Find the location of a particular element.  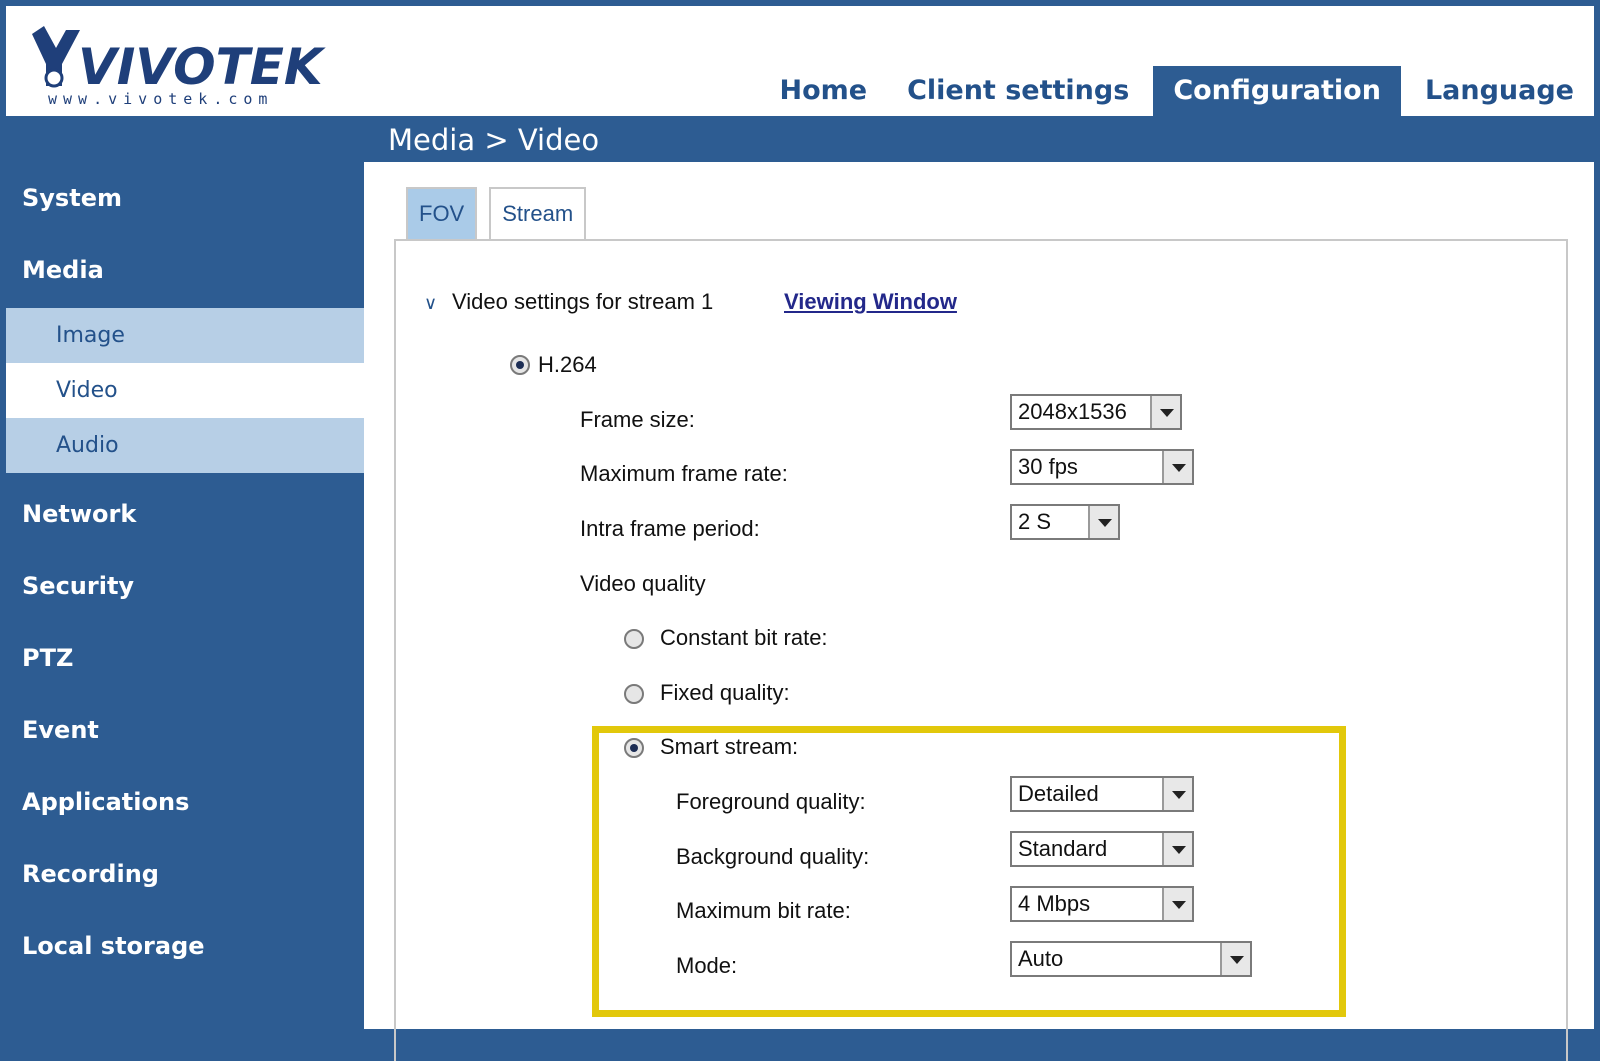

nav-language: Language is located at coordinates (1499, 91).